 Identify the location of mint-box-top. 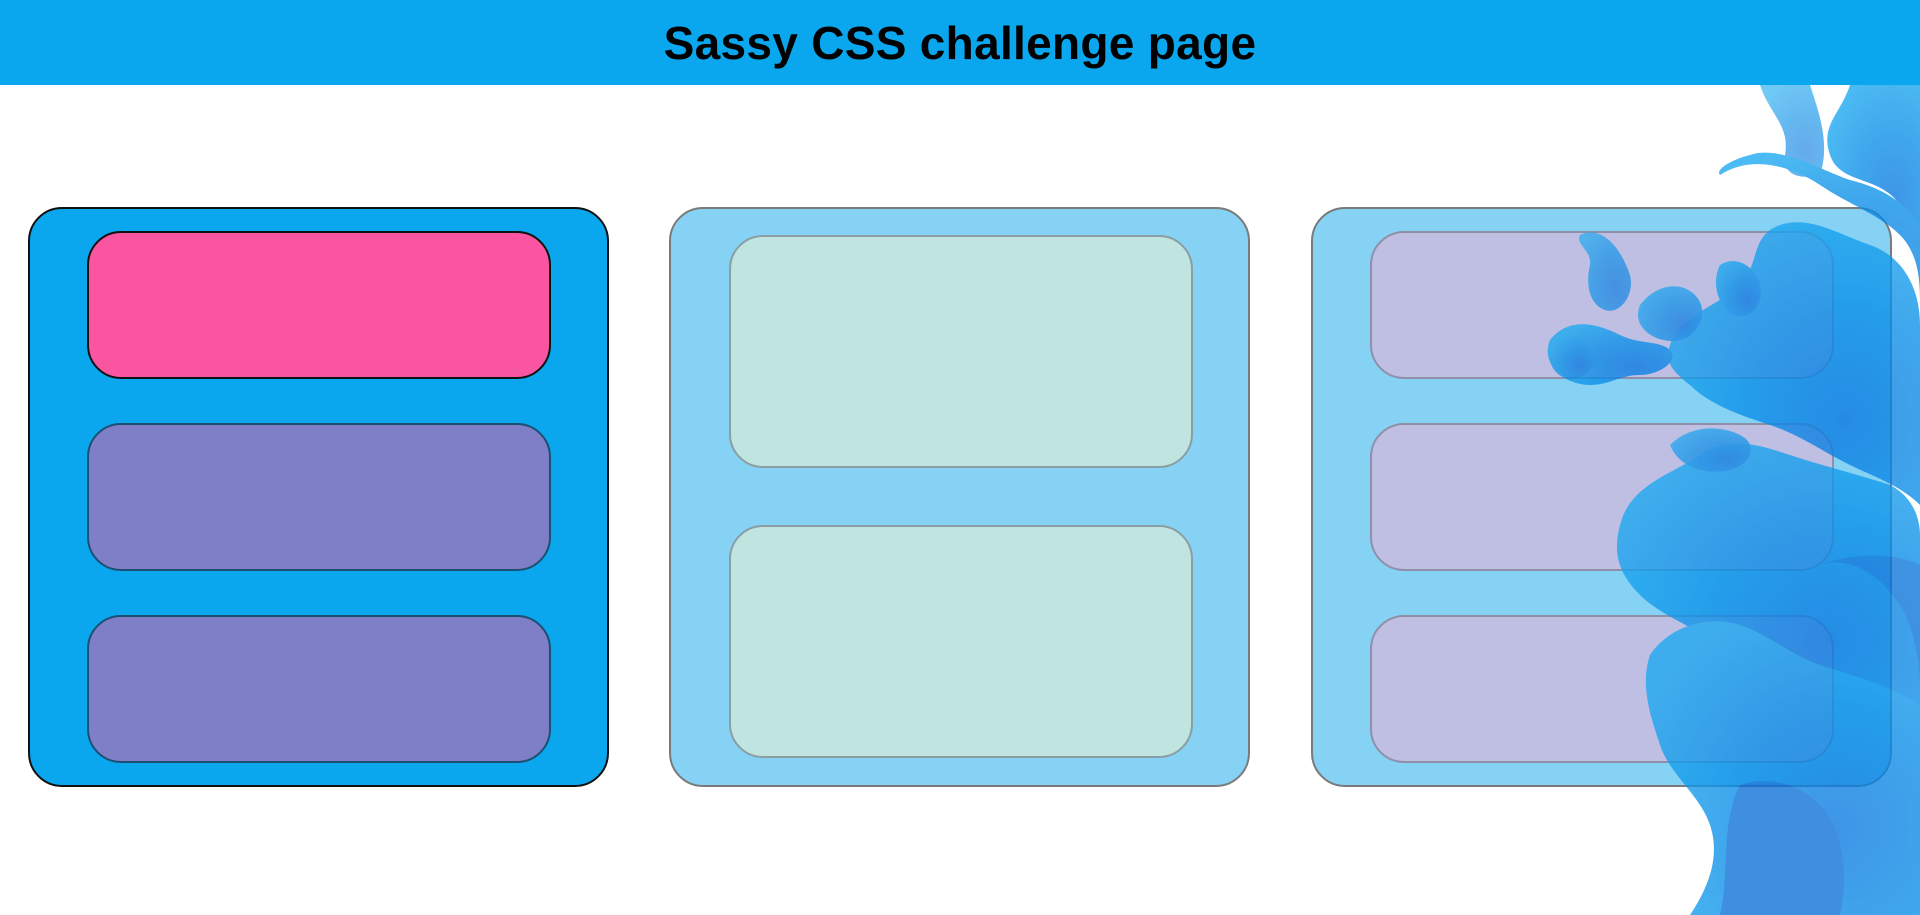
(961, 351).